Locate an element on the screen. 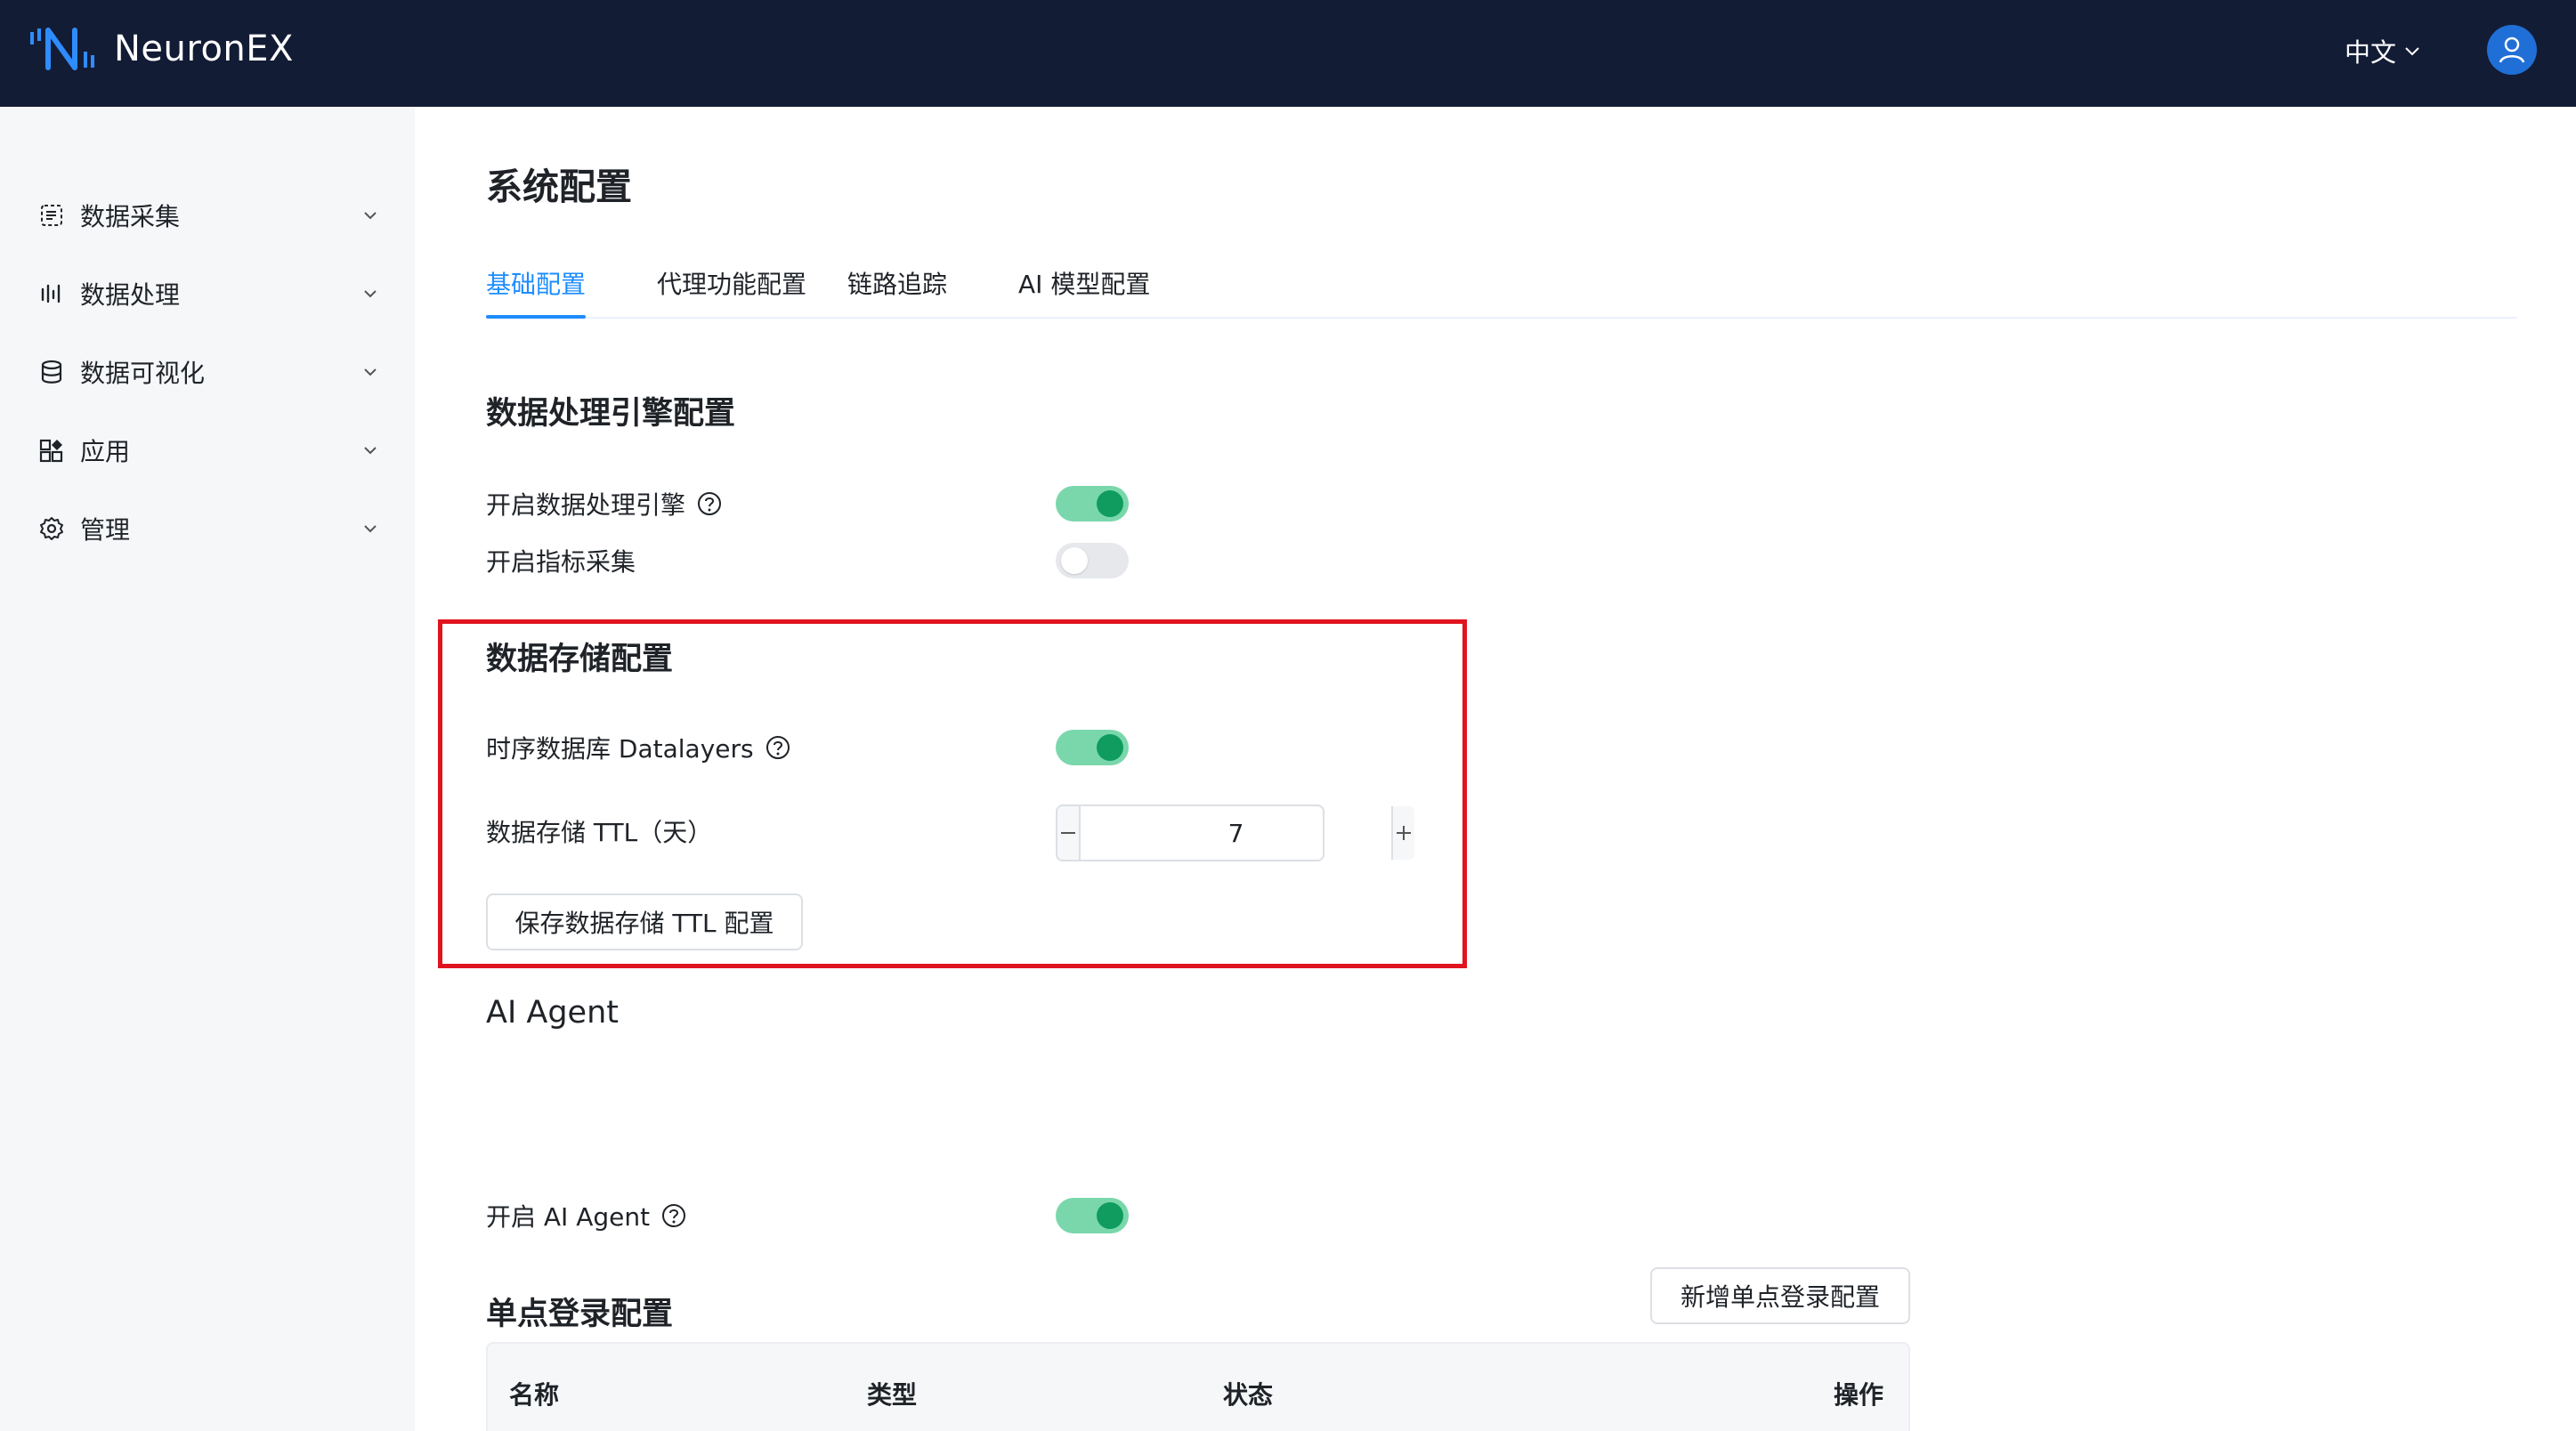 The width and height of the screenshot is (2576, 1431). database-icon is located at coordinates (52, 372).